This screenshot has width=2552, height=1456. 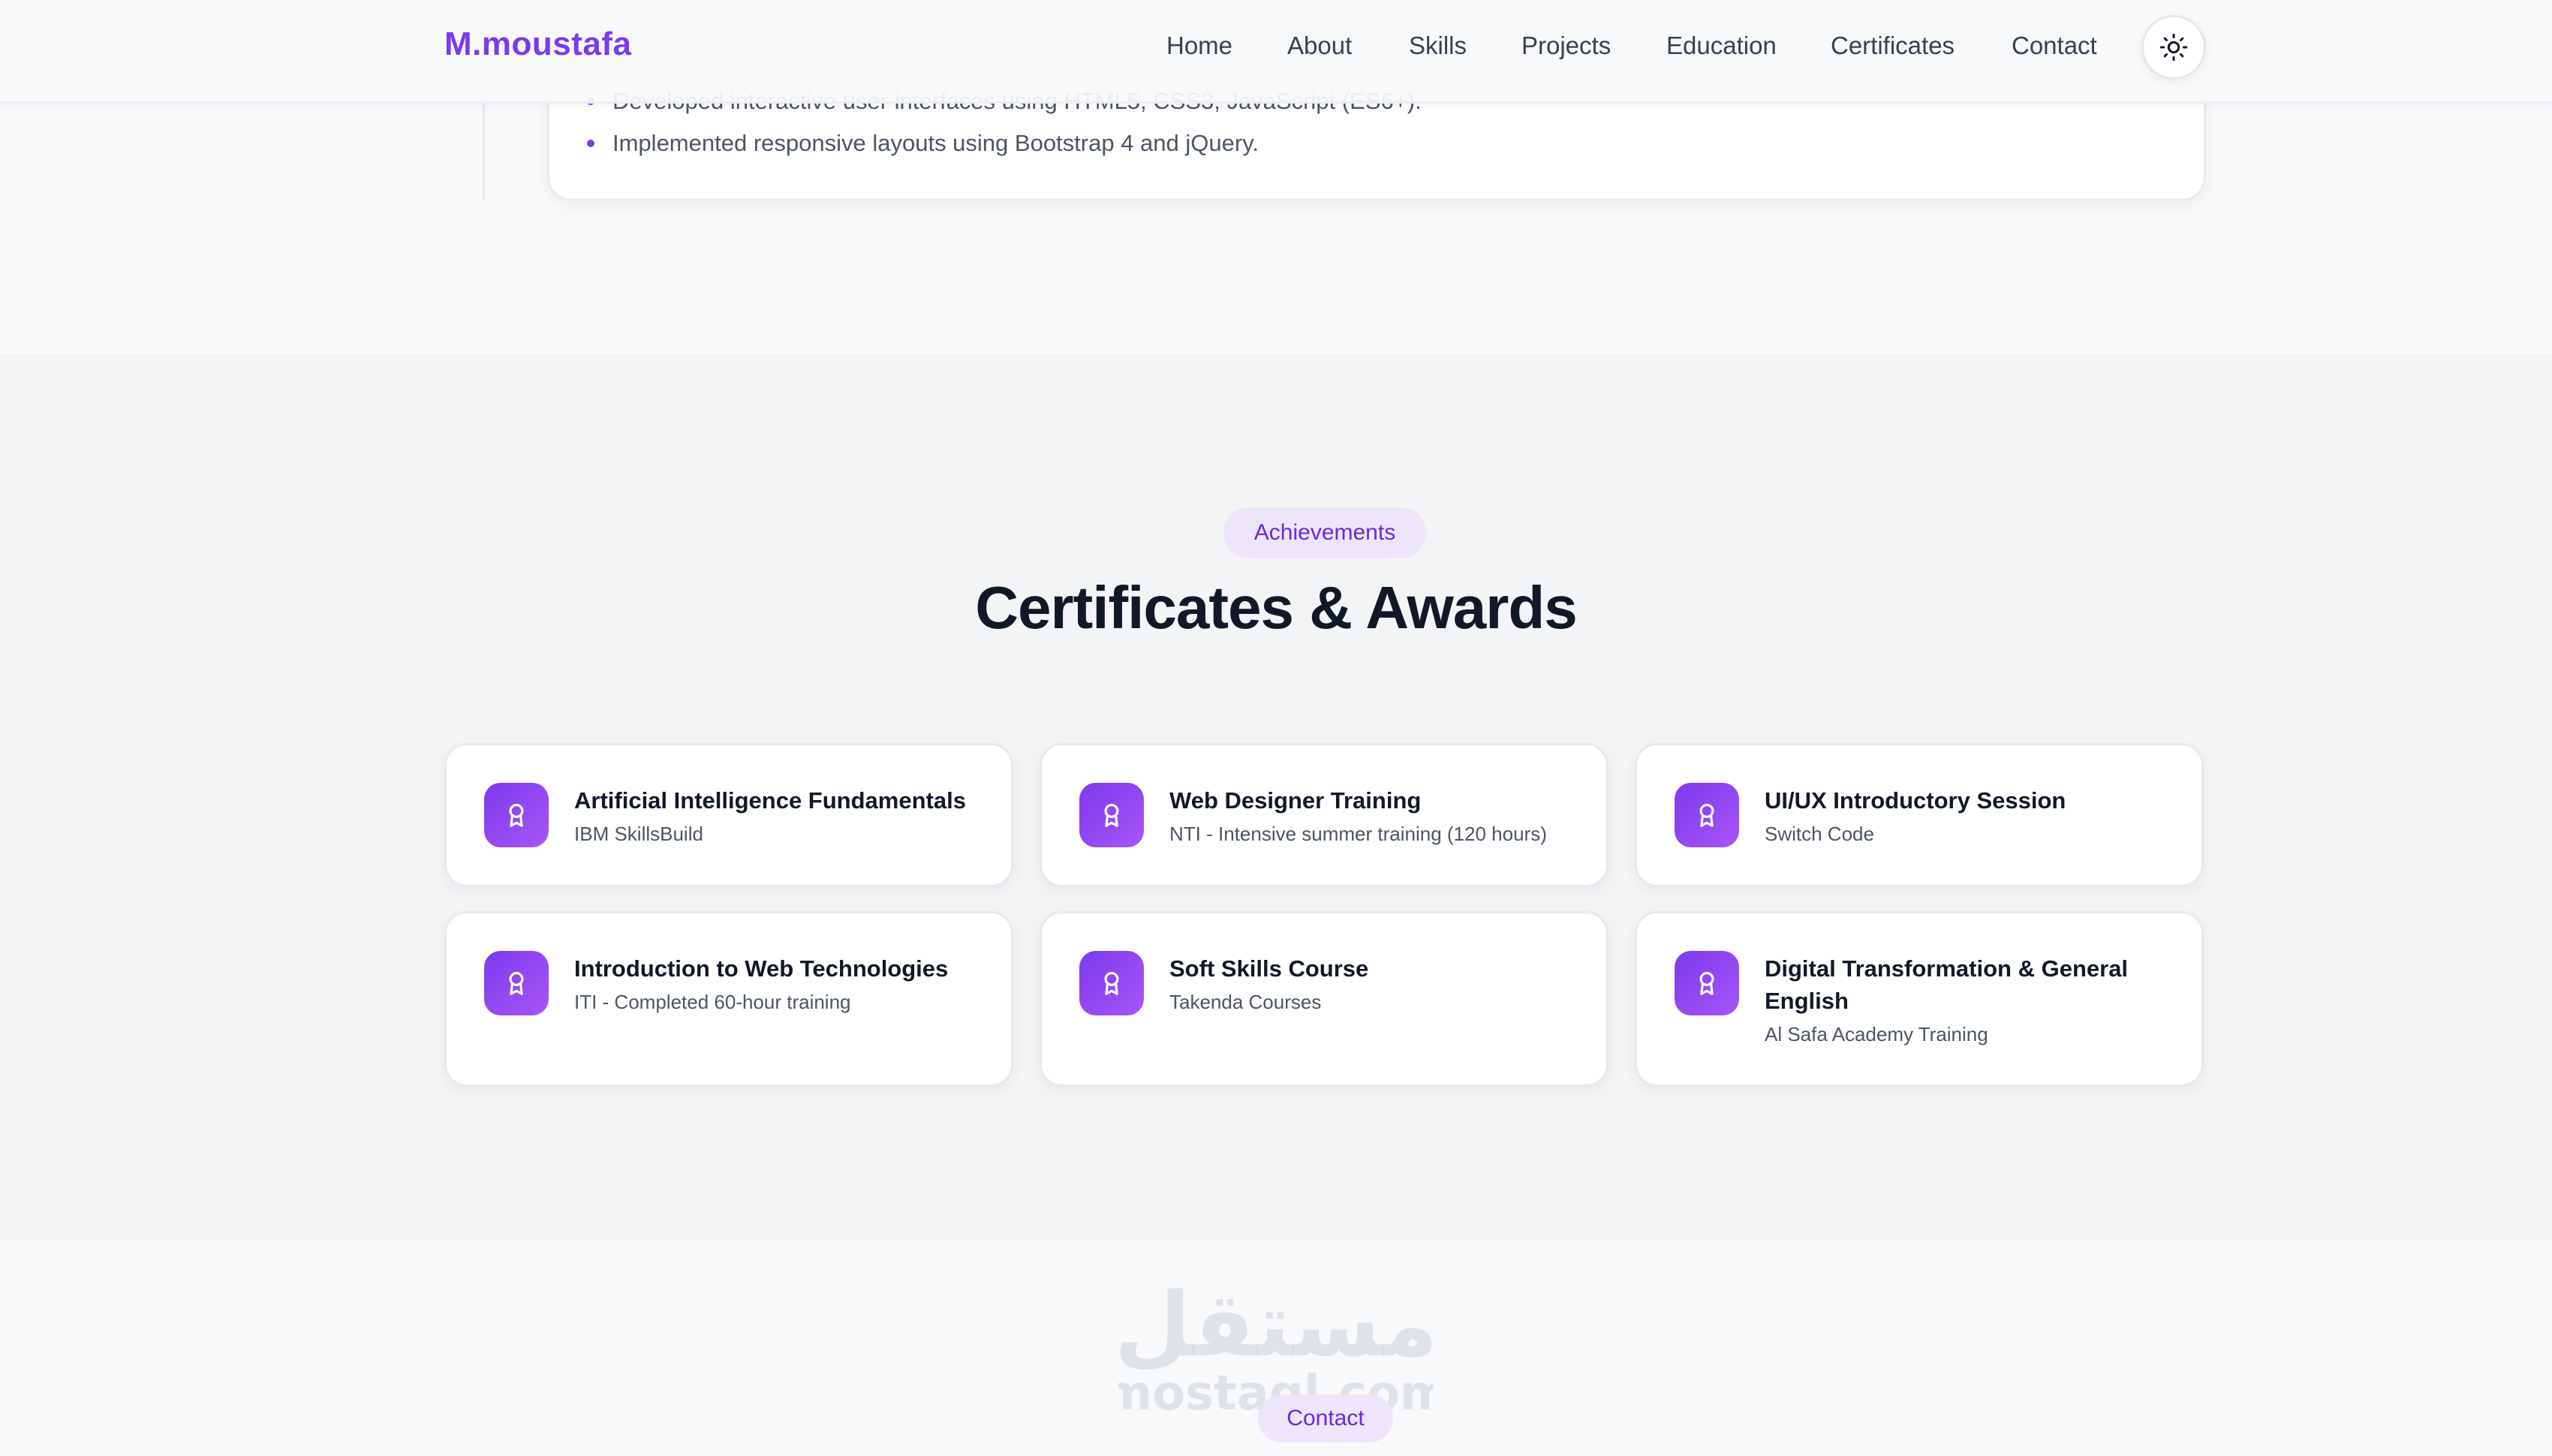 I want to click on certificate-card: UI/UX Introductory Session Switch Code, so click(x=1919, y=815).